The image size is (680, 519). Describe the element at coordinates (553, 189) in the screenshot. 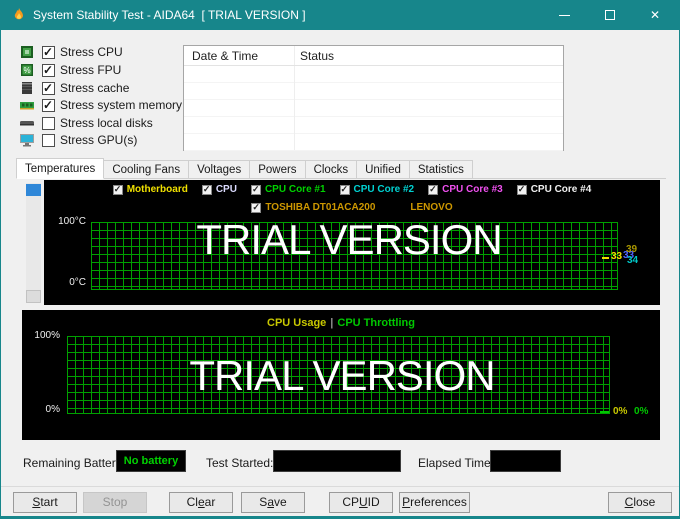

I see `legend-cpu-core-4: ✓ CPU Core #4` at that location.